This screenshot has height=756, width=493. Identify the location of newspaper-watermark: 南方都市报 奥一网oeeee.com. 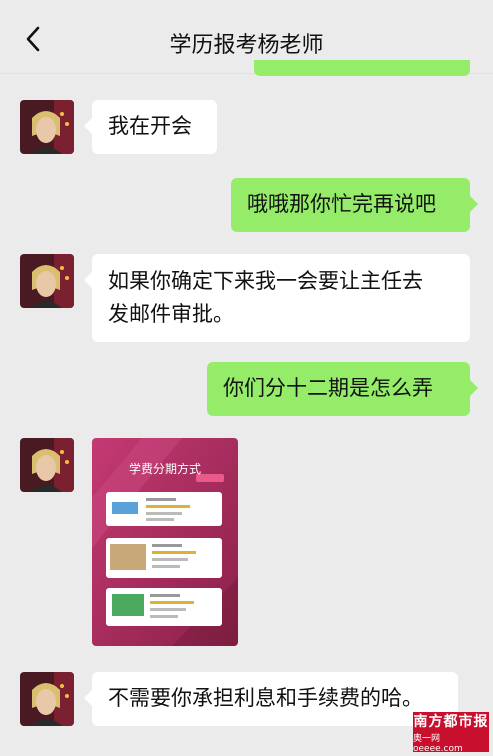
(451, 733).